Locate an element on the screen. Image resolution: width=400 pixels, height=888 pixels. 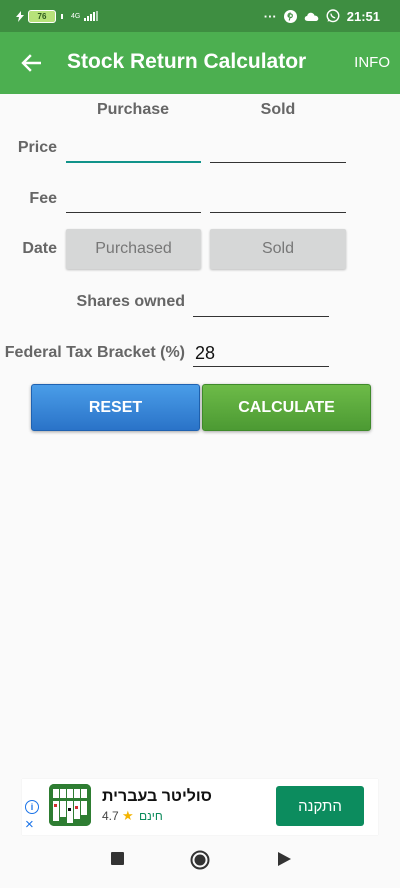
status-left: 76 4G is located at coordinates (57, 16).